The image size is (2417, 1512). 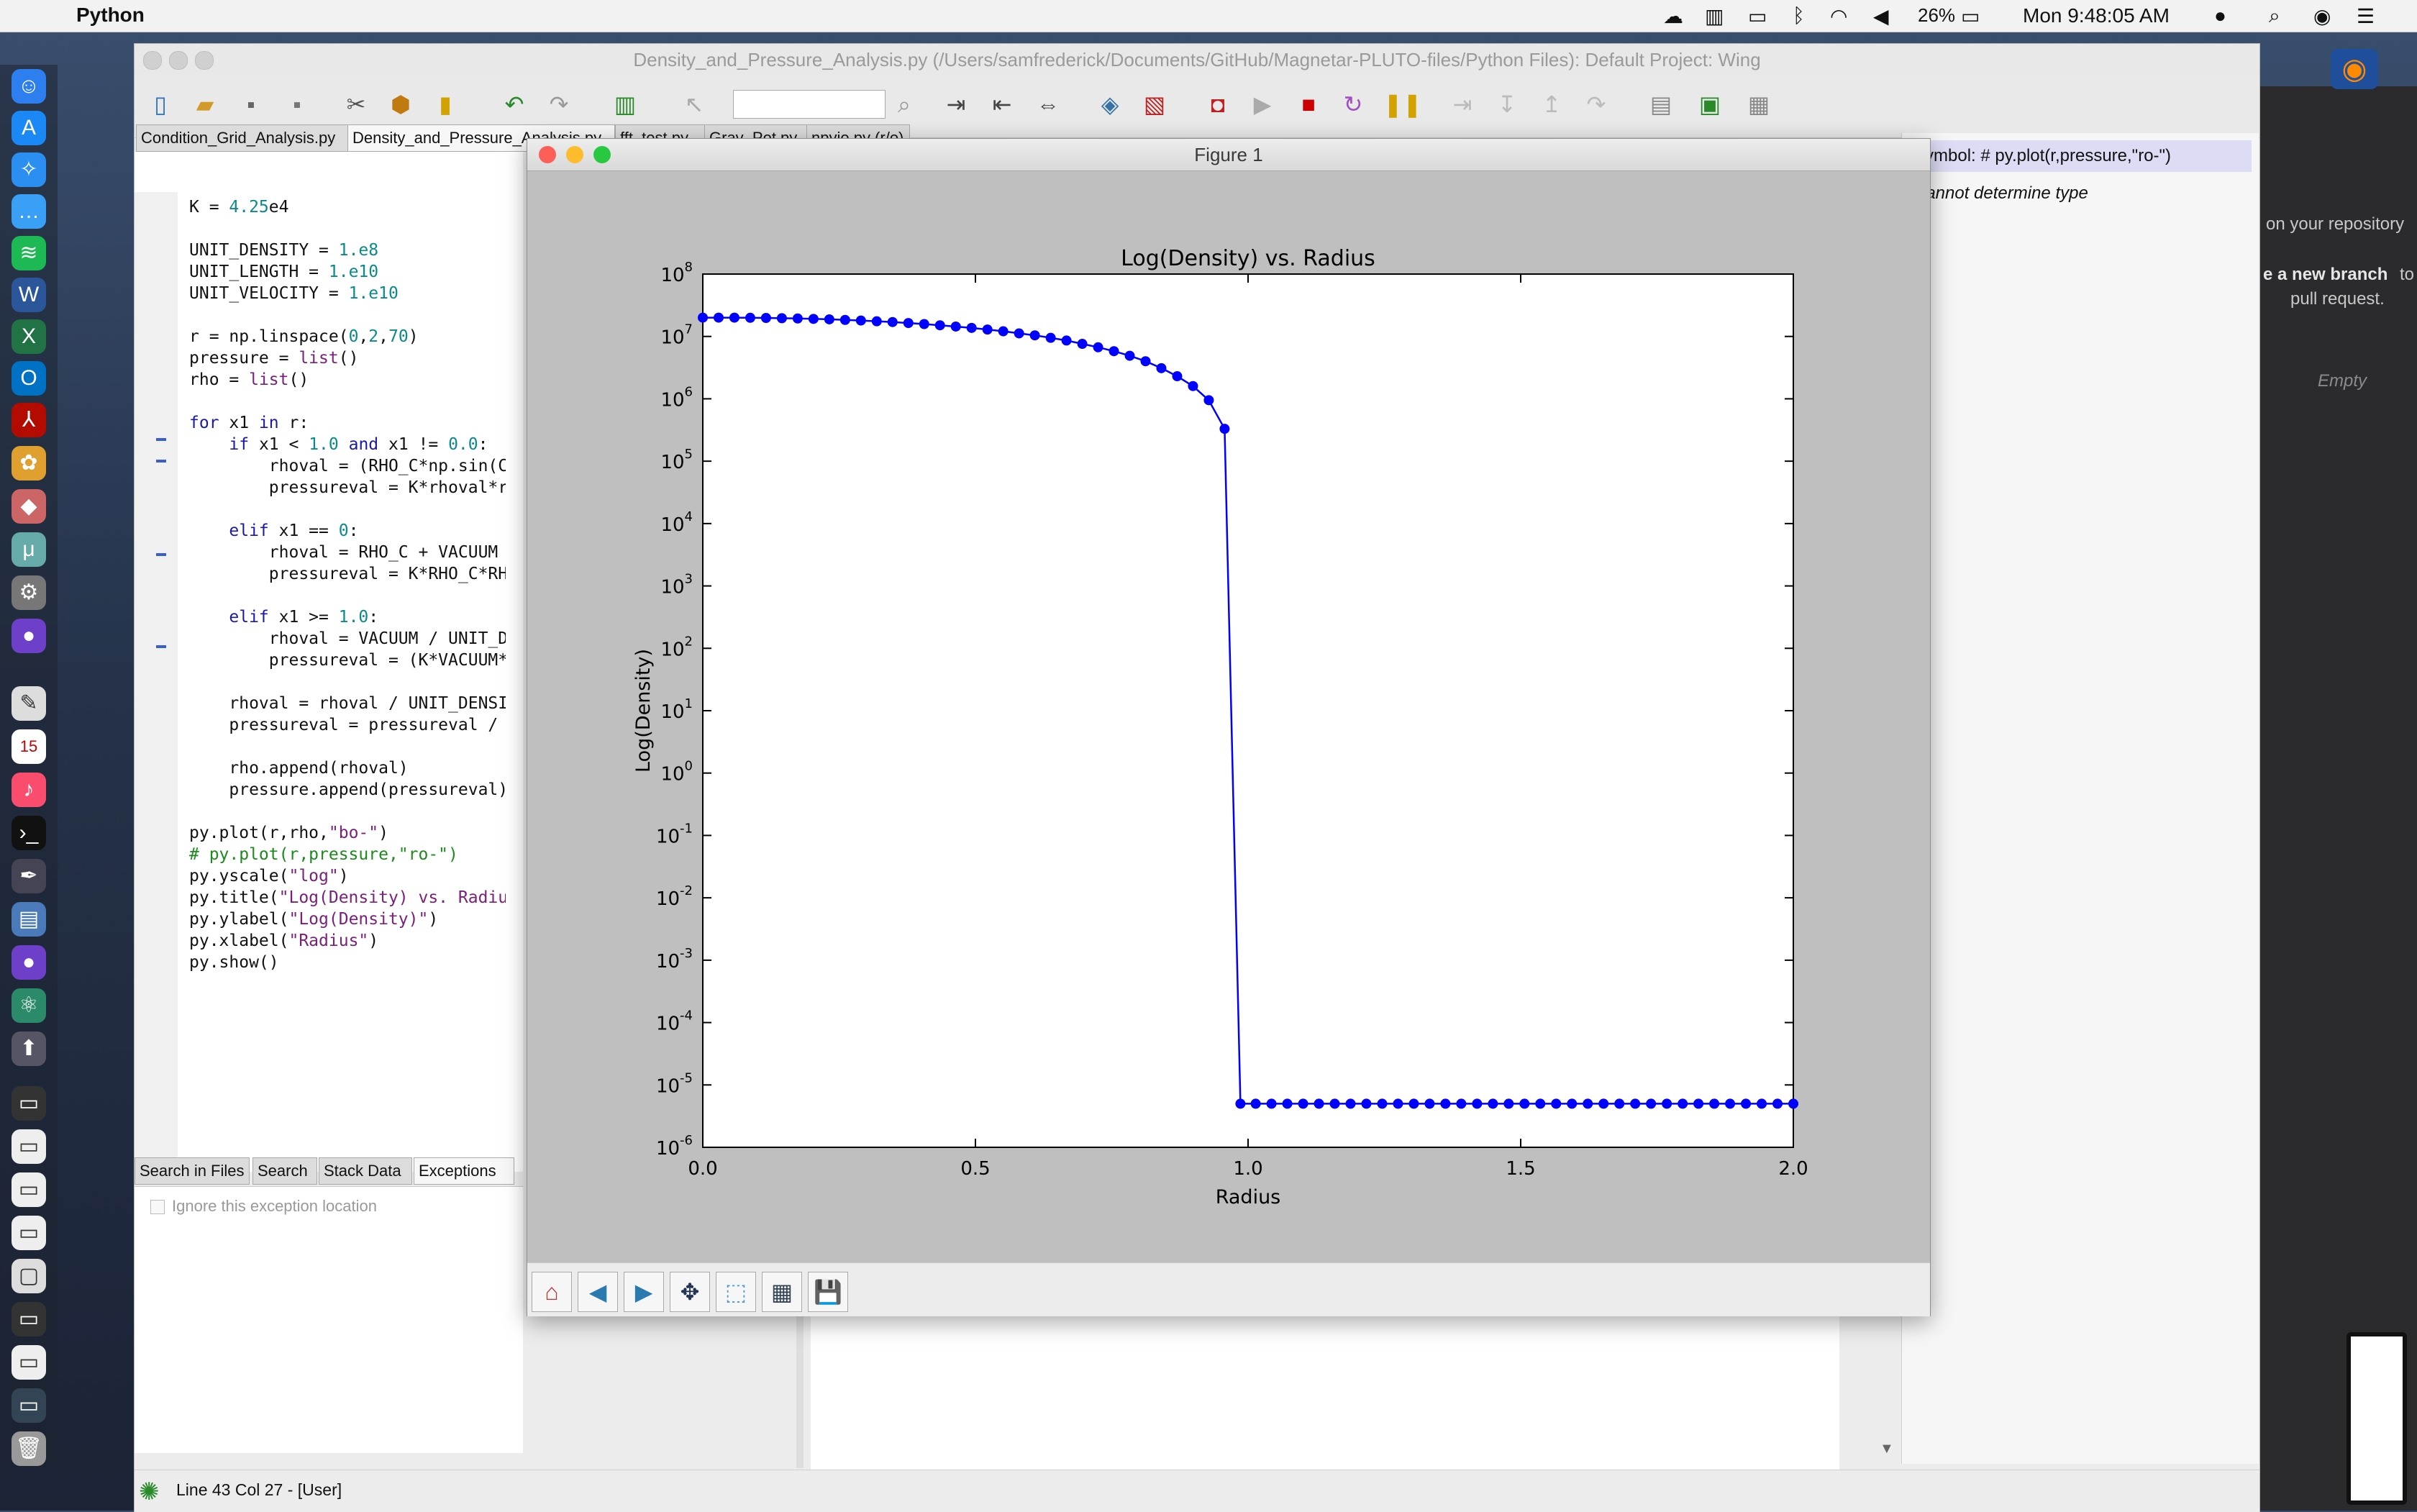 What do you see at coordinates (347, 898) in the screenshot?
I see `code-line: py.title("Log(Density) vs. Radius` at bounding box center [347, 898].